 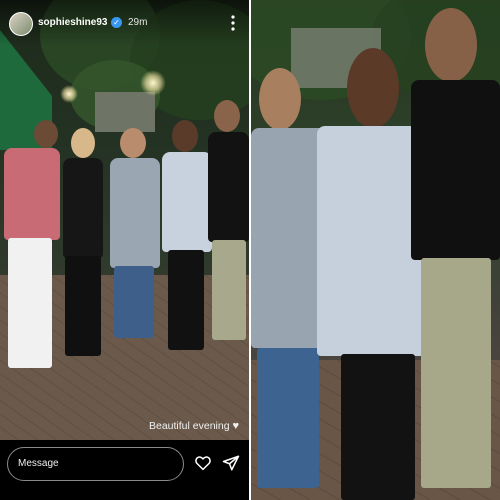 I want to click on profile-avatar, so click(x=21, y=24).